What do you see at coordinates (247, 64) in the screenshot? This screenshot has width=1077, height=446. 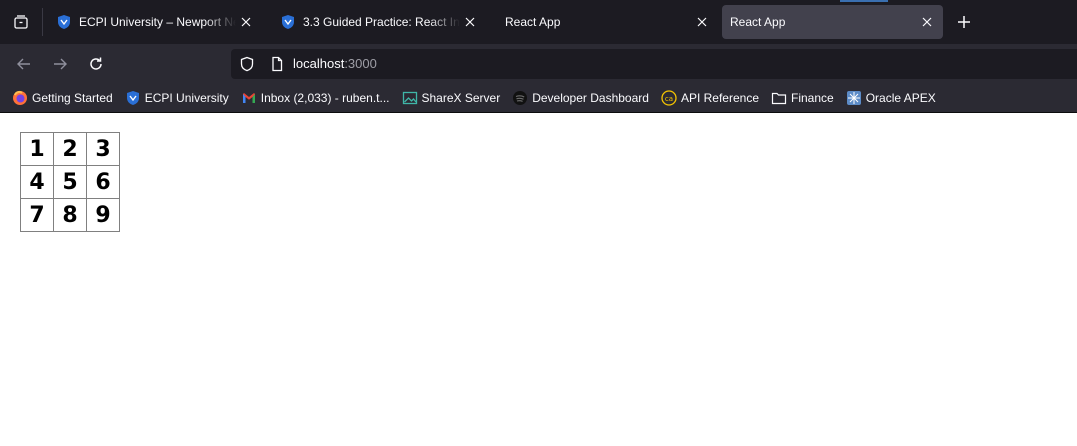 I see `tracking-protection-icon` at bounding box center [247, 64].